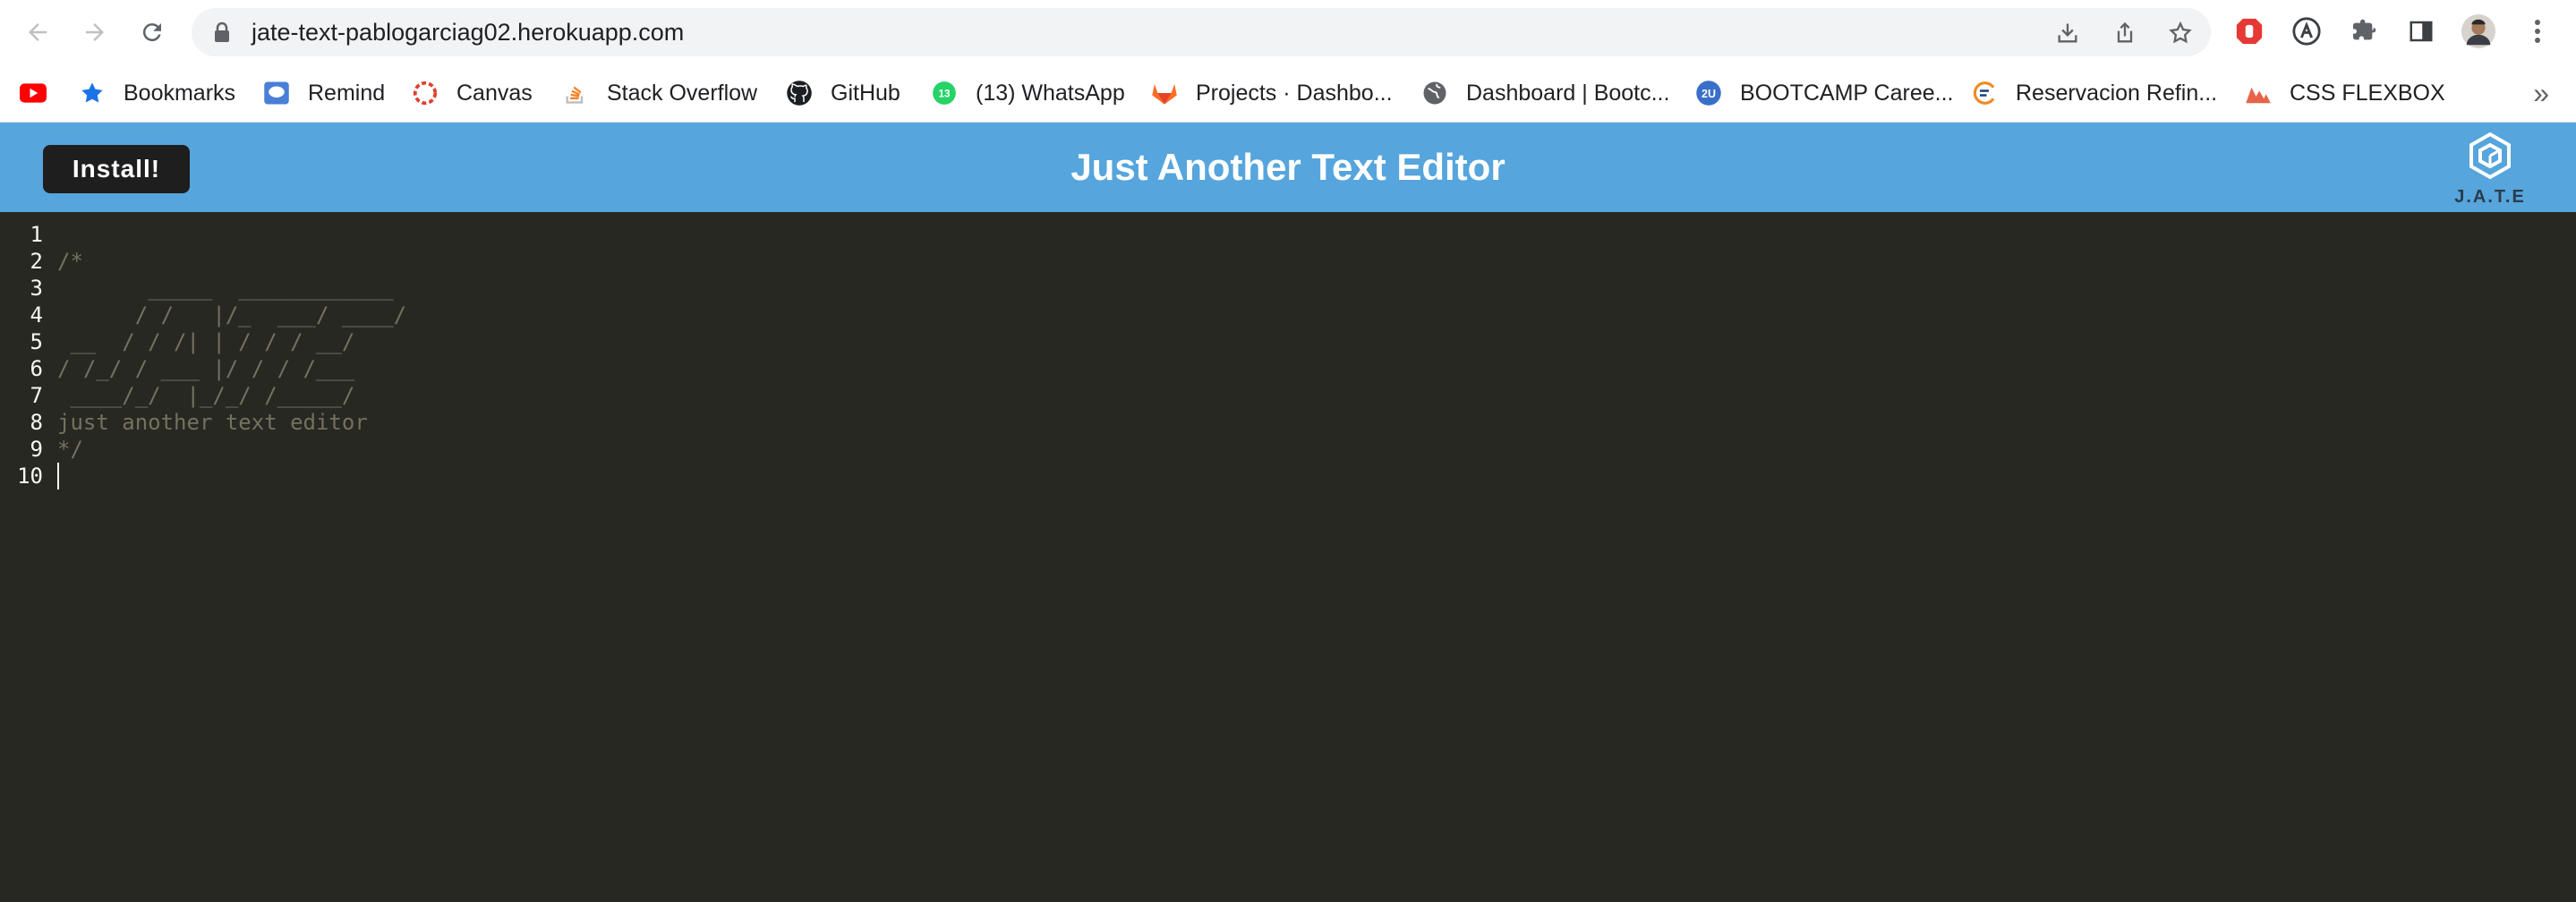  I want to click on code-line: / /_/ / ___ |/ / / /___, so click(231, 368).